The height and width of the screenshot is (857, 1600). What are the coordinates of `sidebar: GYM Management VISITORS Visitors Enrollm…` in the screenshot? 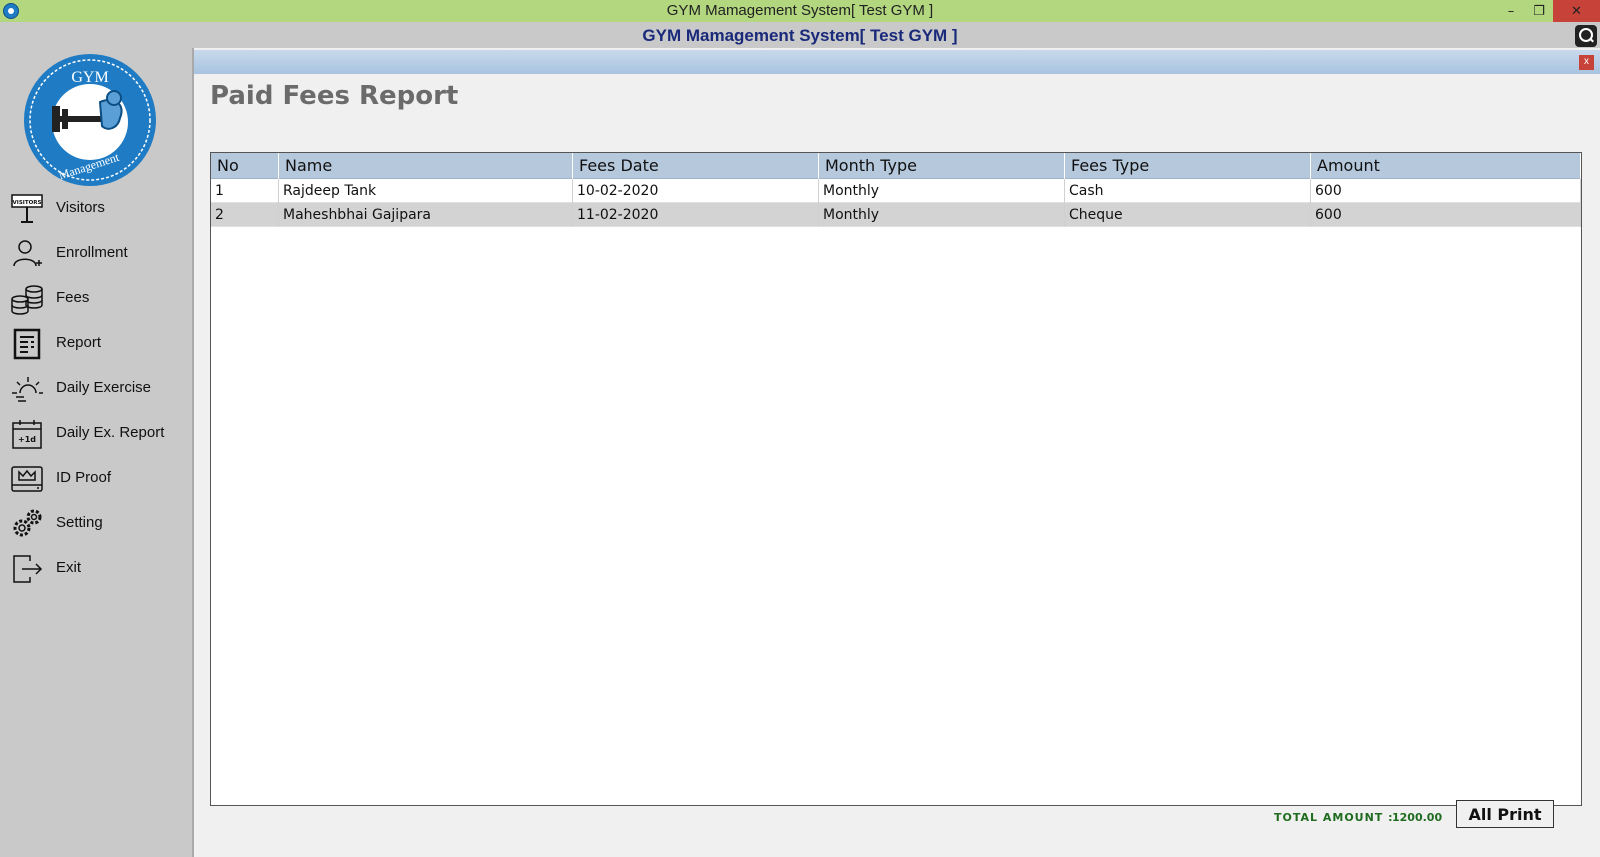 It's located at (96, 452).